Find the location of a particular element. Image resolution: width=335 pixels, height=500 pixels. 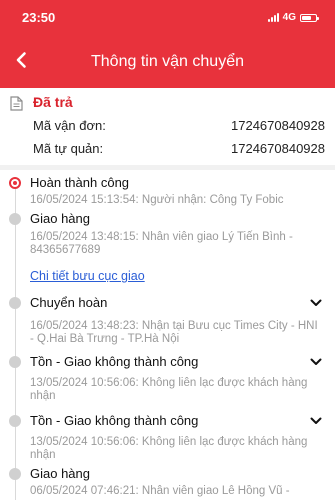

timeline-line is located at coordinates (15, 341).